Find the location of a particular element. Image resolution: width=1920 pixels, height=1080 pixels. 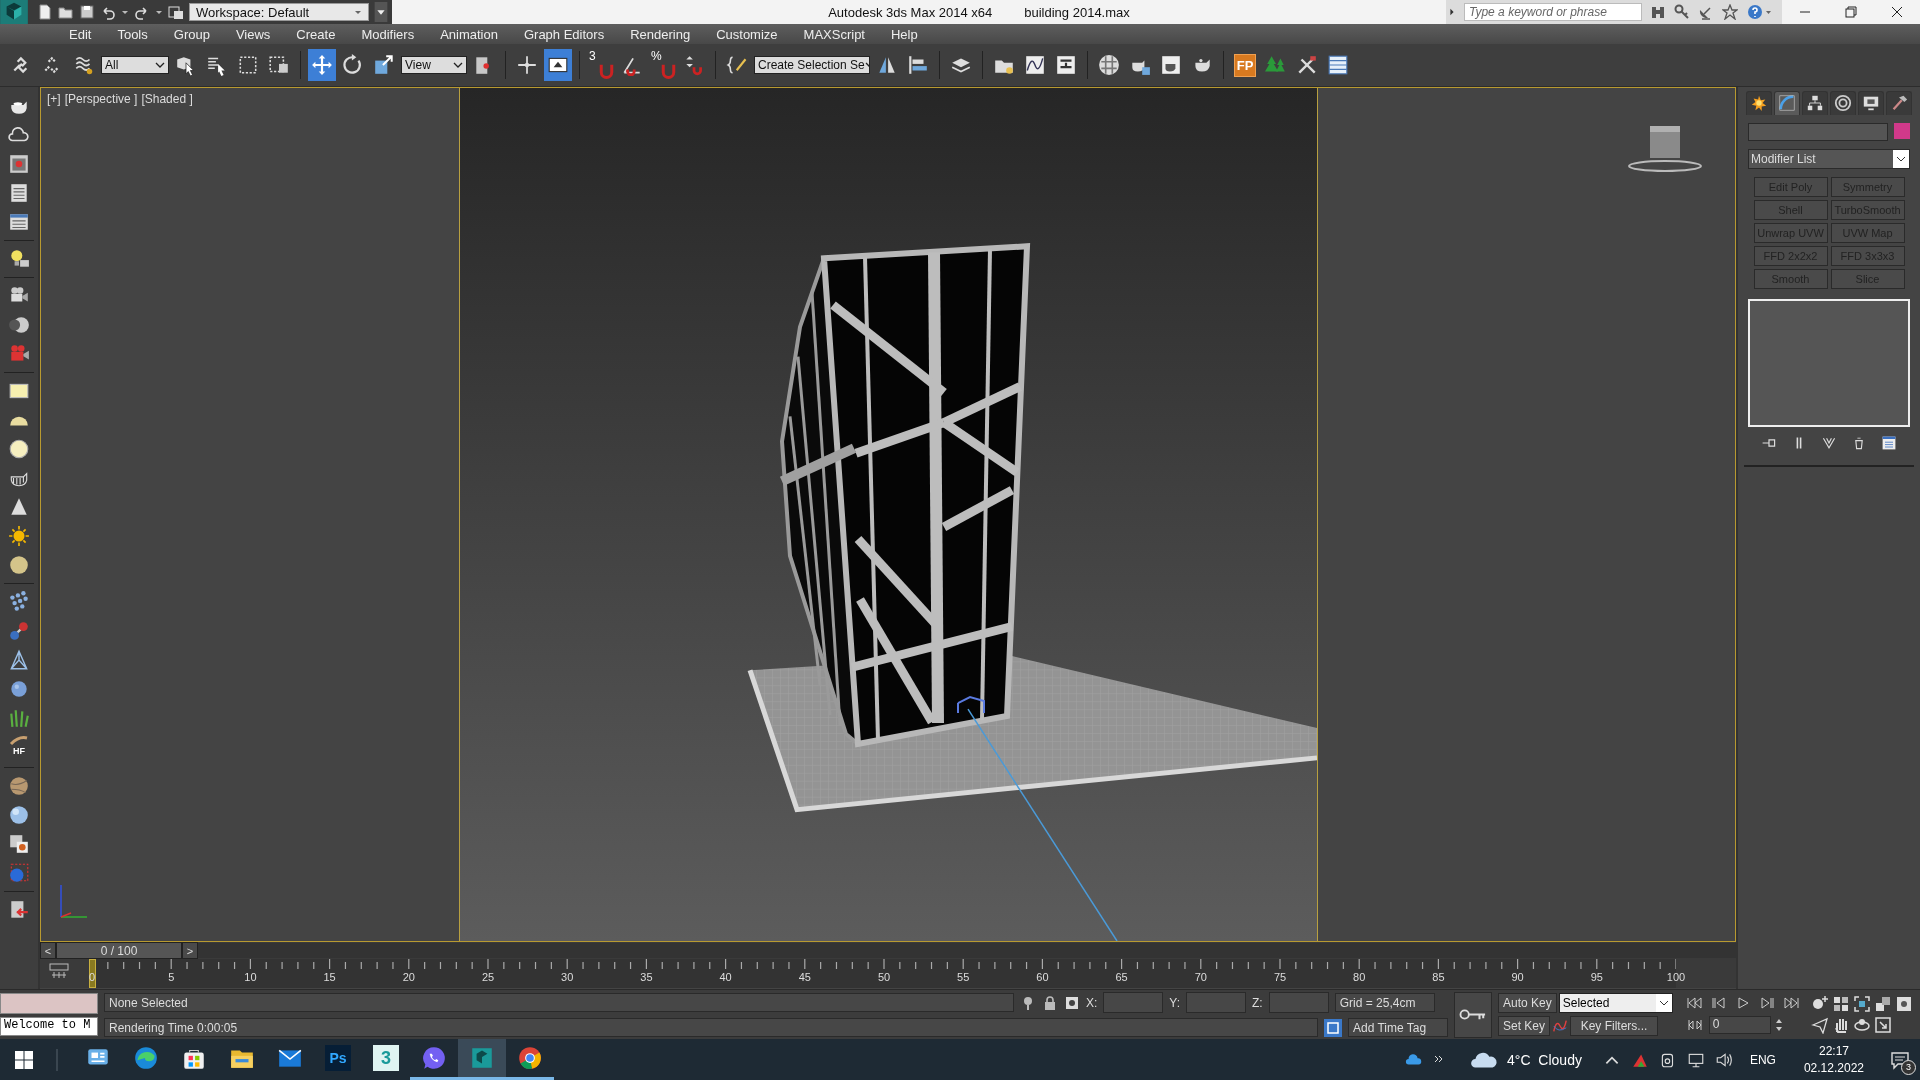

menu-item: Views is located at coordinates (253, 34).